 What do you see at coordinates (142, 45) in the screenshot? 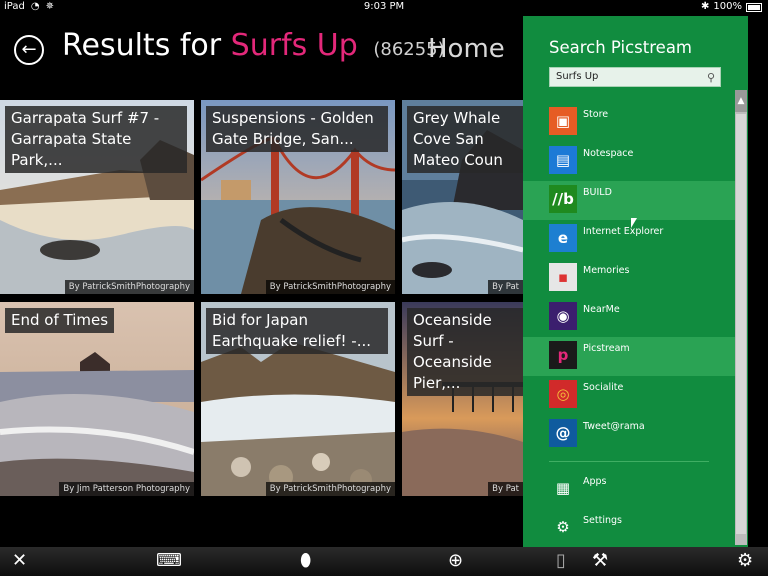
I see `title-prefix: Results for` at bounding box center [142, 45].